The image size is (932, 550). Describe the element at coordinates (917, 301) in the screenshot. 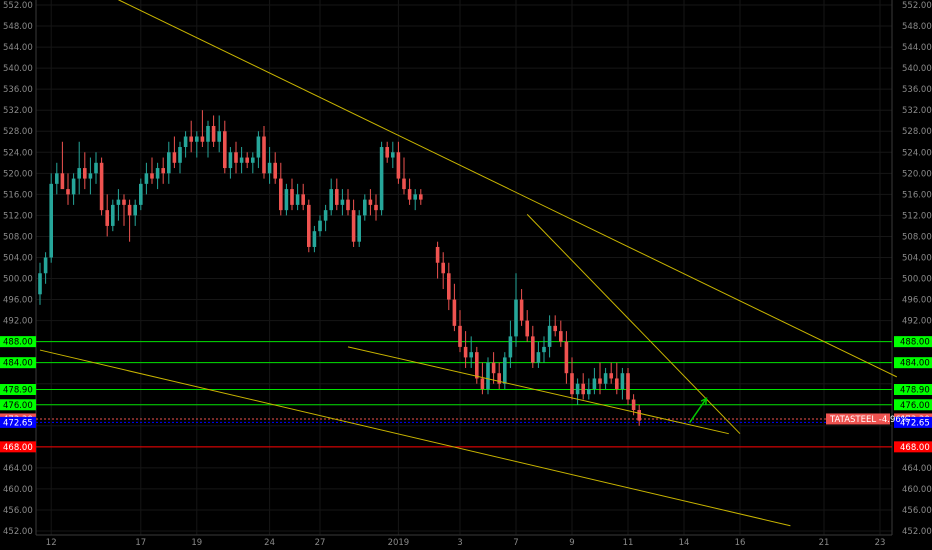

I see `y-tick-label: 496.00` at that location.